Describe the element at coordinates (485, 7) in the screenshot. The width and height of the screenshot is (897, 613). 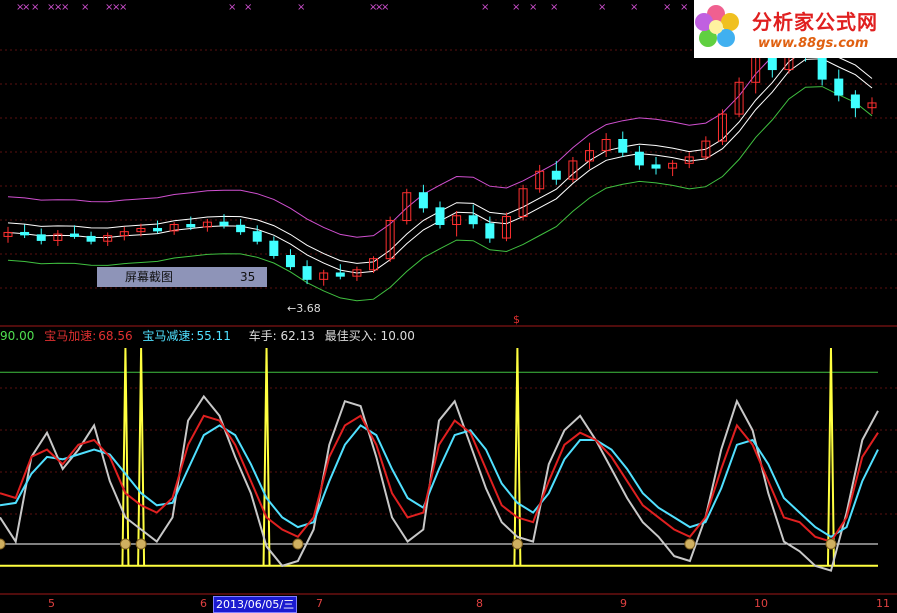
I see `top-marker-16: ×` at that location.